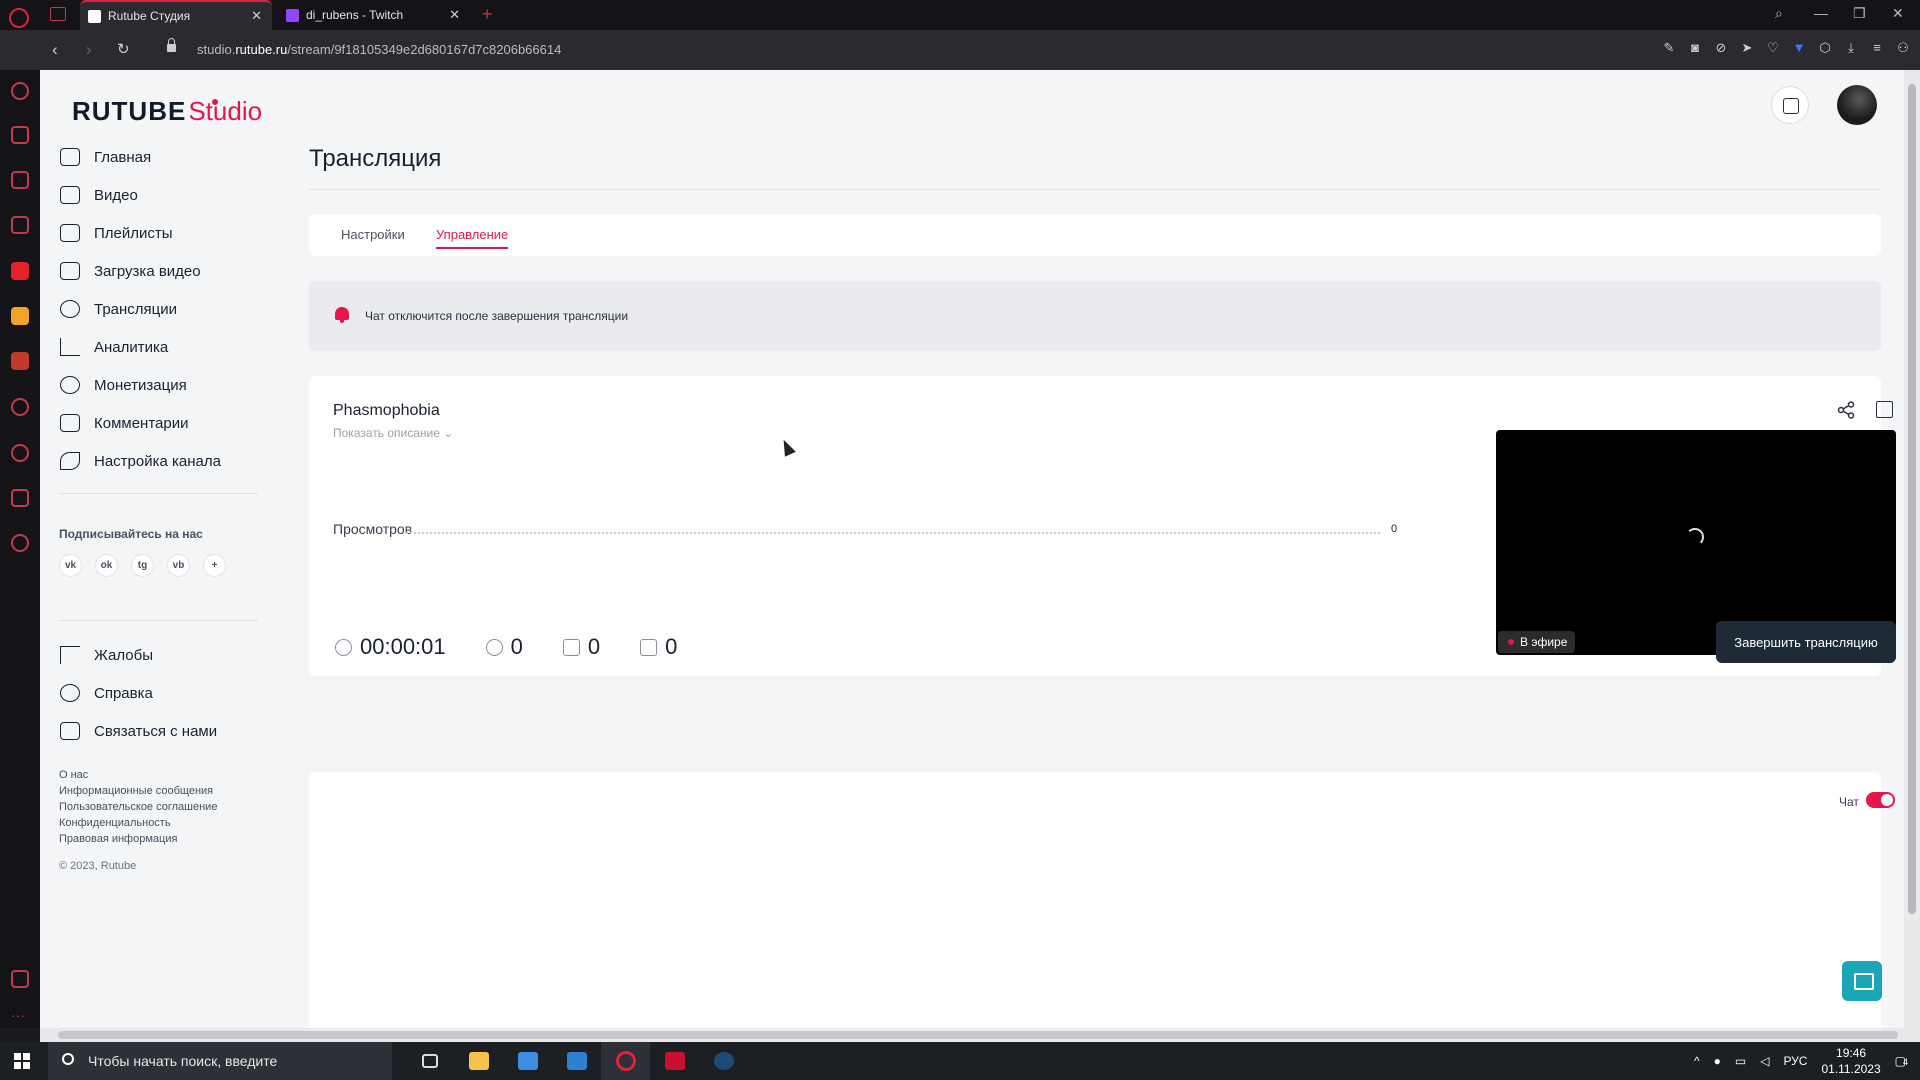 Image resolution: width=1920 pixels, height=1080 pixels. I want to click on steam-icon, so click(723, 1061).